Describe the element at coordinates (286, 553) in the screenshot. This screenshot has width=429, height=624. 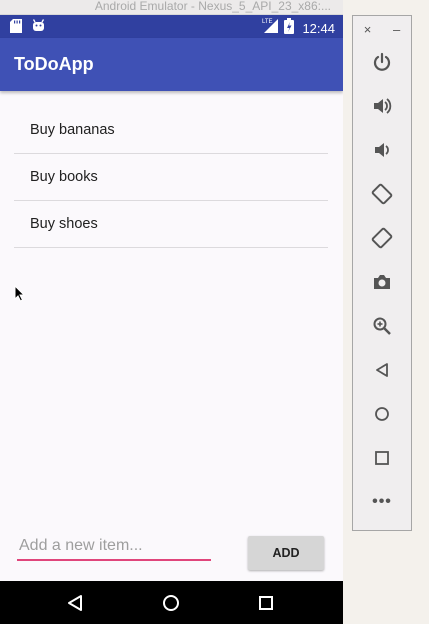
I see `add-button: ADD` at that location.